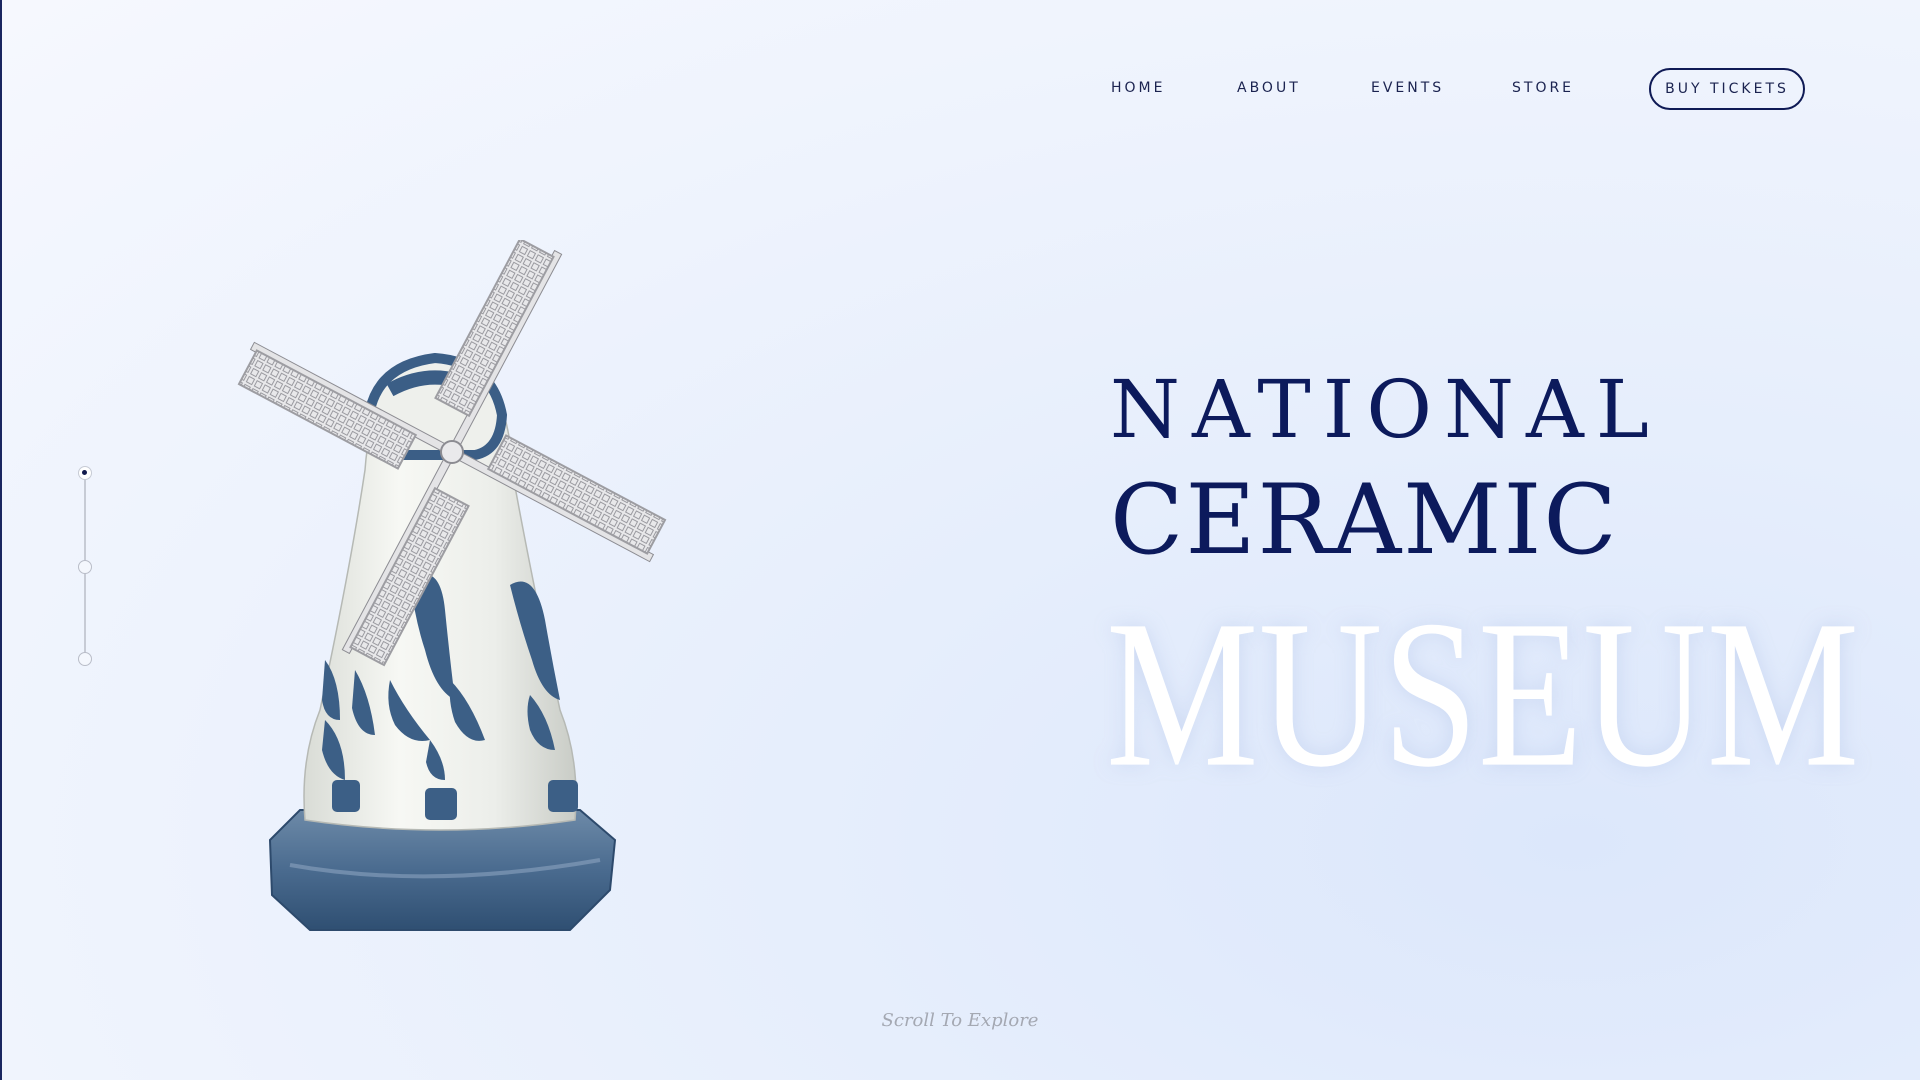 Image resolution: width=1920 pixels, height=1080 pixels. I want to click on slide-indicator, so click(85, 571).